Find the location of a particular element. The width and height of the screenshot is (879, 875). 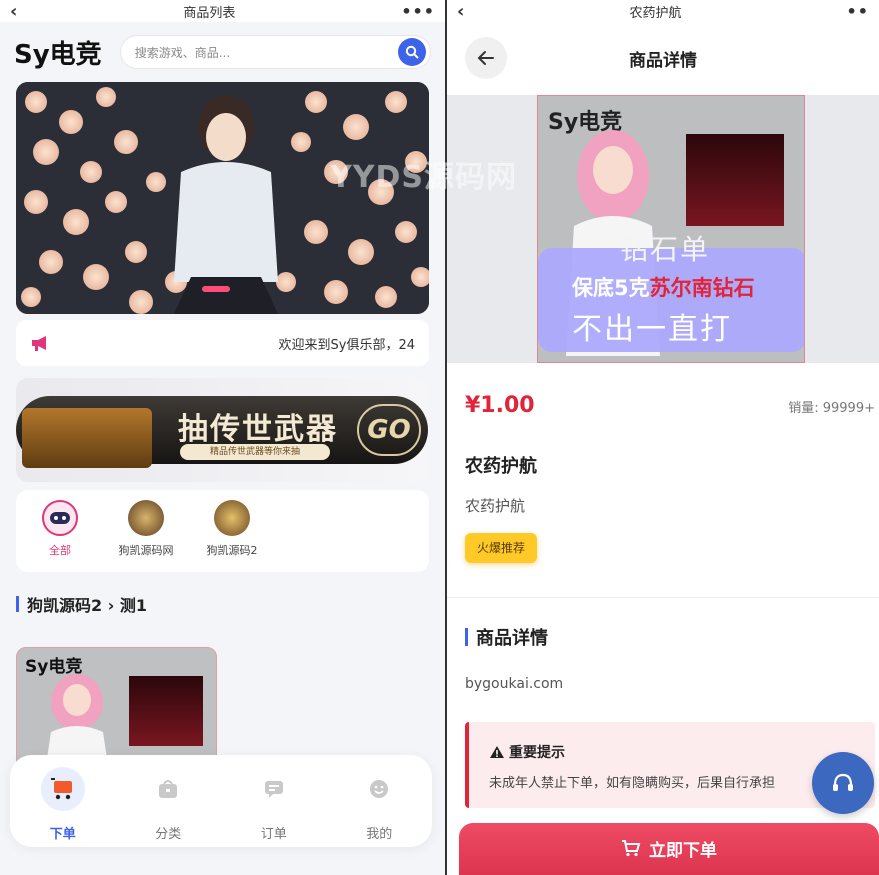

search-icon is located at coordinates (412, 52).